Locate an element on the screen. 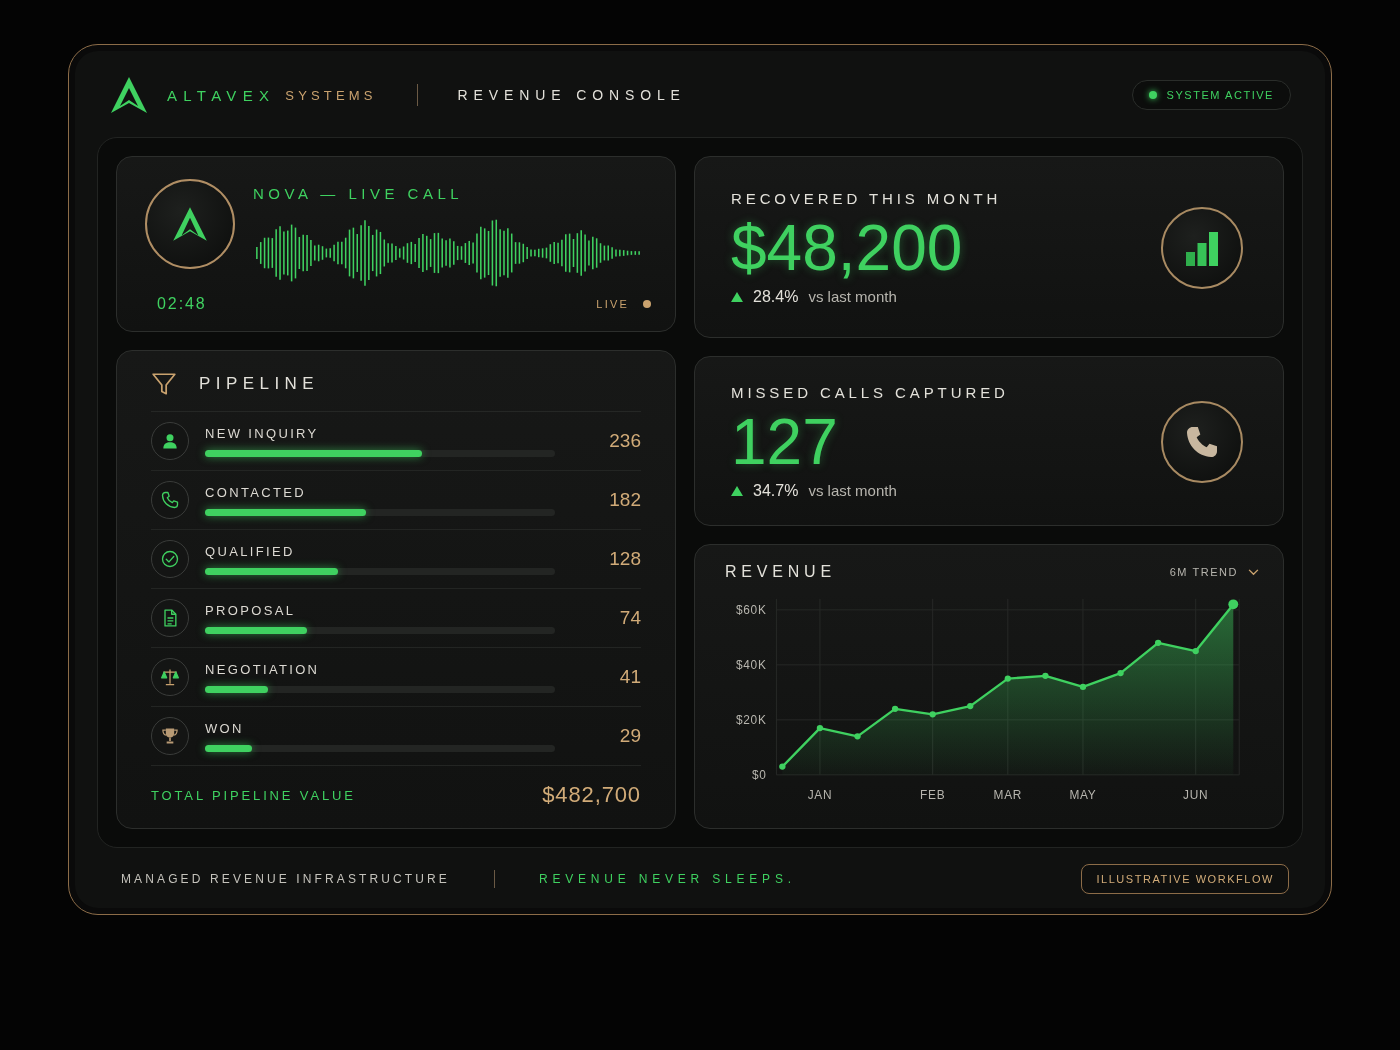 The height and width of the screenshot is (1050, 1400). chart-title: REVENUE is located at coordinates (780, 572).